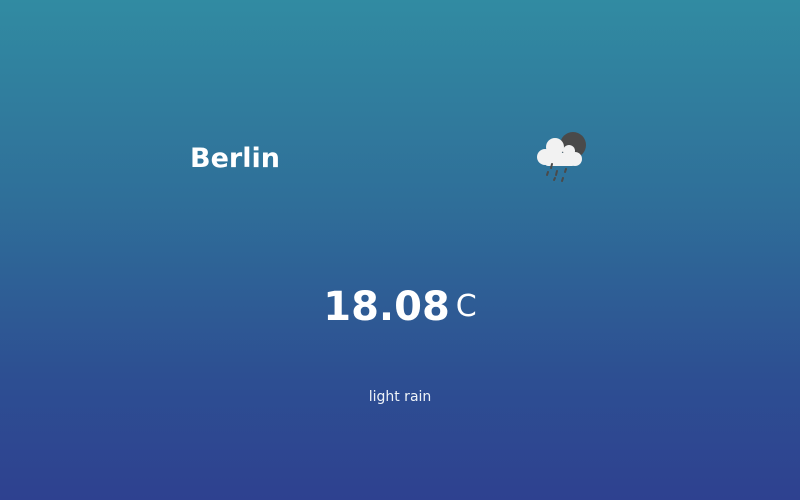  I want to click on temperature-display: 18.08 C, so click(400, 307).